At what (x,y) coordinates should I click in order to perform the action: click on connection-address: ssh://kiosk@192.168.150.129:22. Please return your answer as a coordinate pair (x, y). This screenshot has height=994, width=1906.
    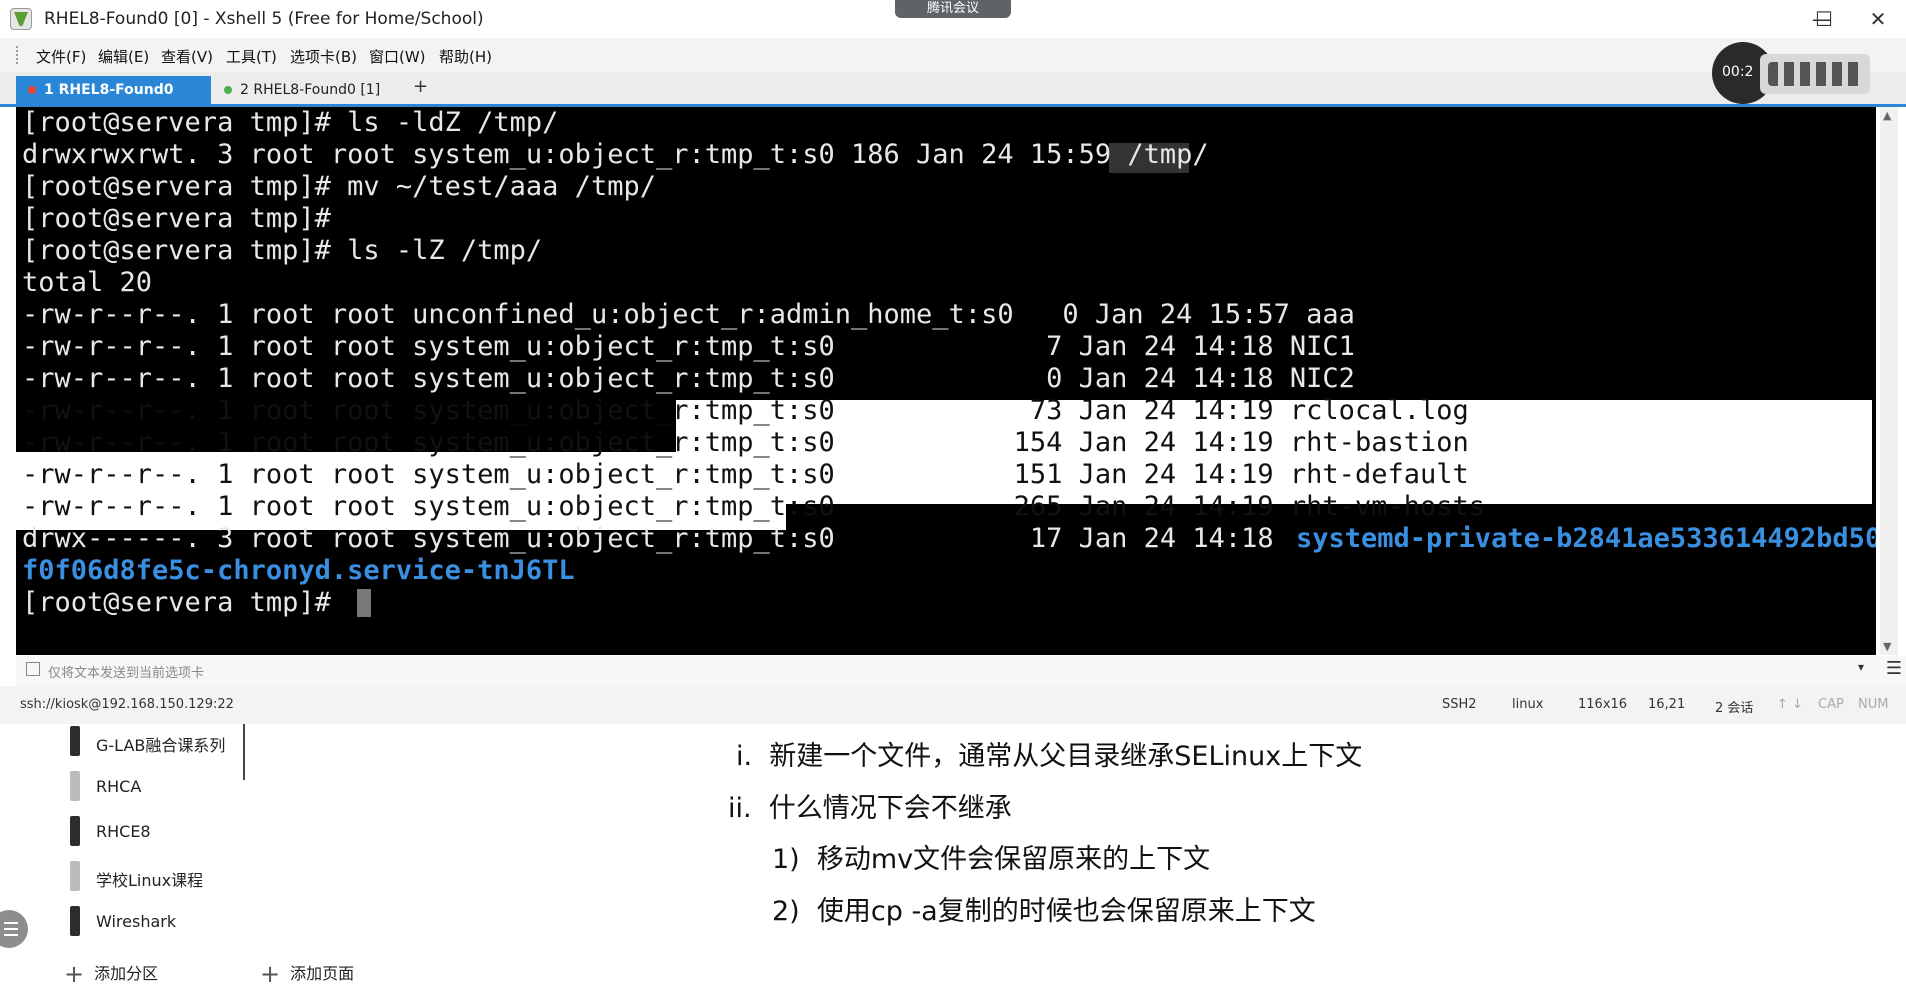
    Looking at the image, I should click on (127, 704).